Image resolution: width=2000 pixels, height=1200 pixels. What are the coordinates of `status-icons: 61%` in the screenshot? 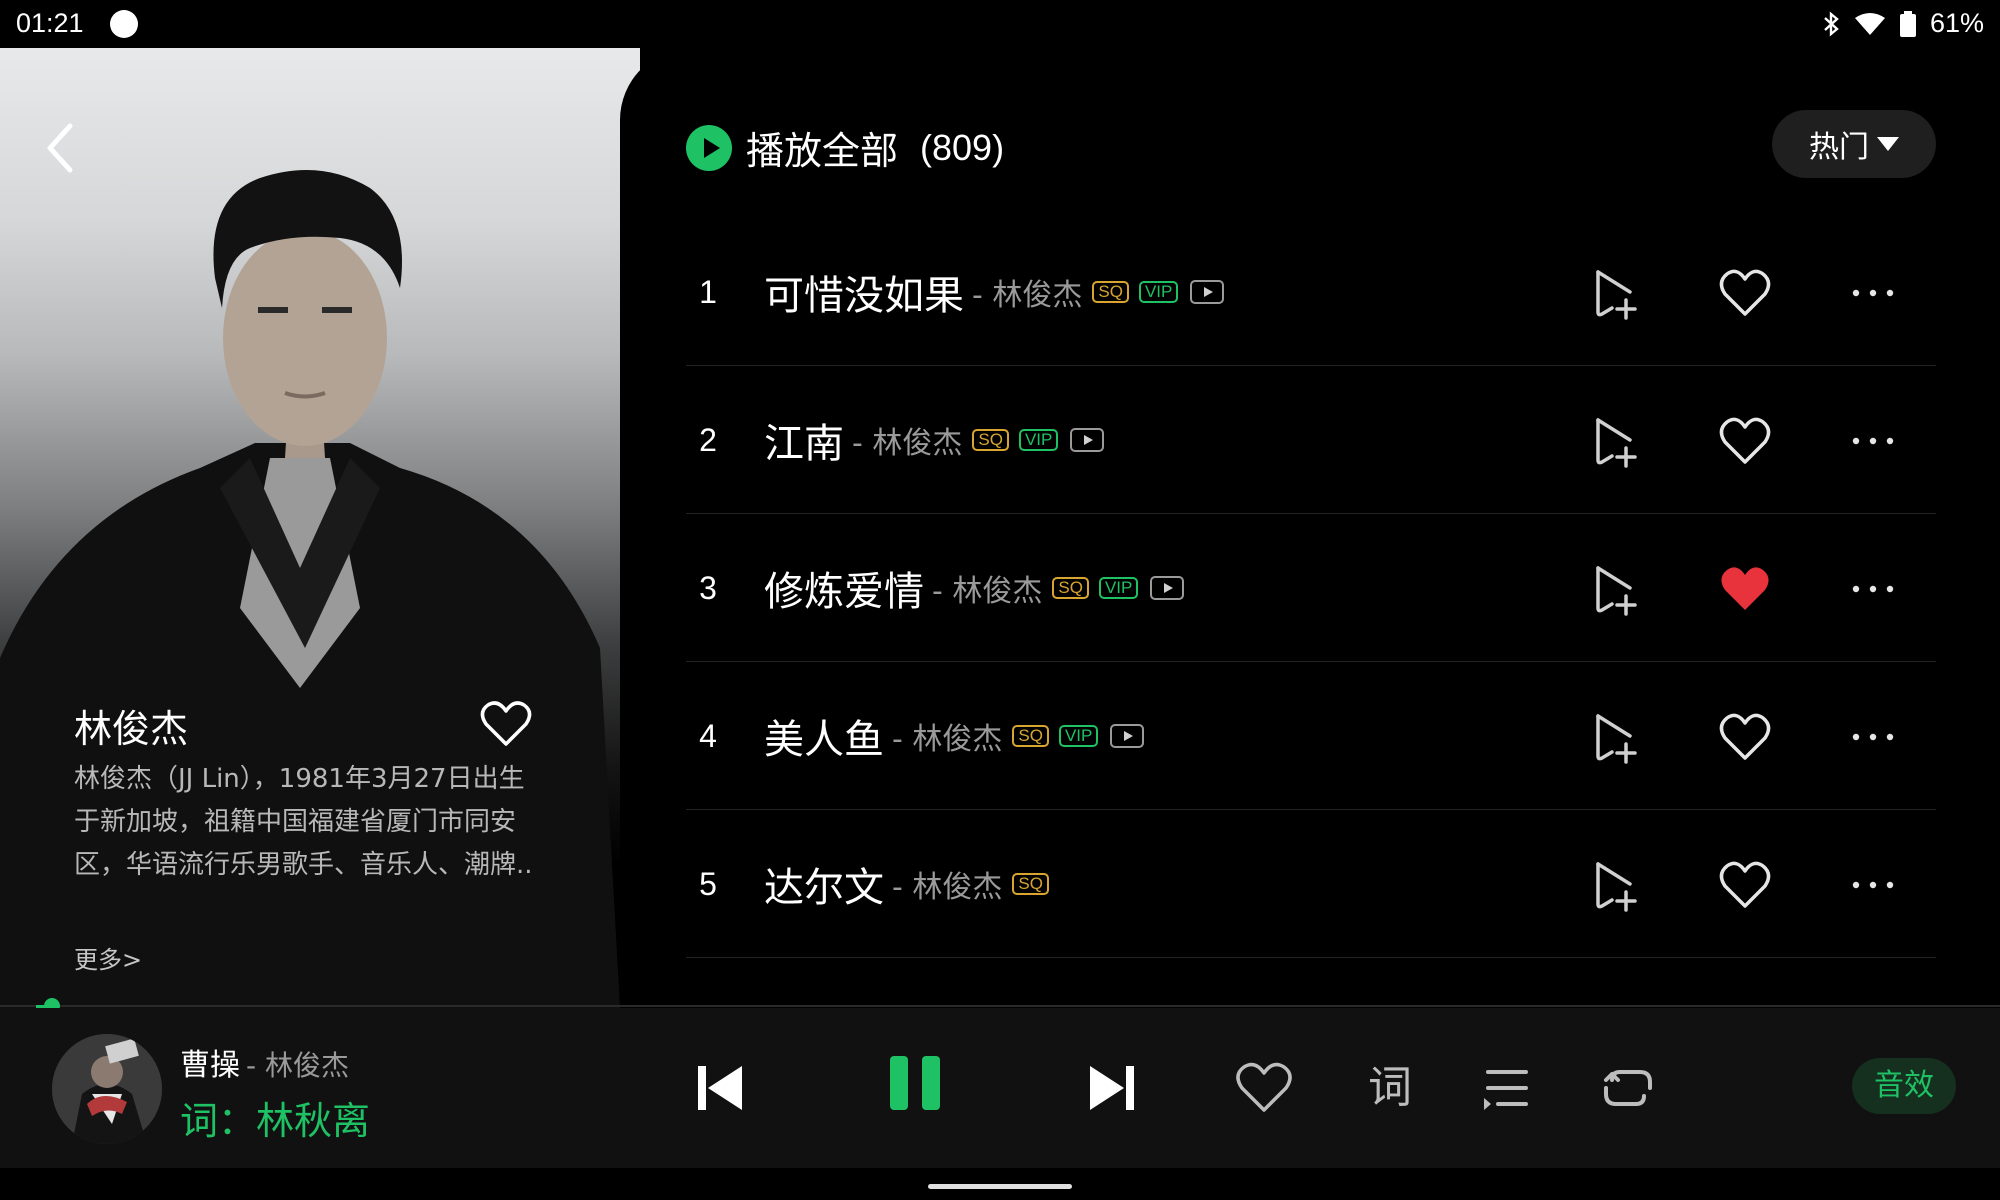 It's located at (1903, 23).